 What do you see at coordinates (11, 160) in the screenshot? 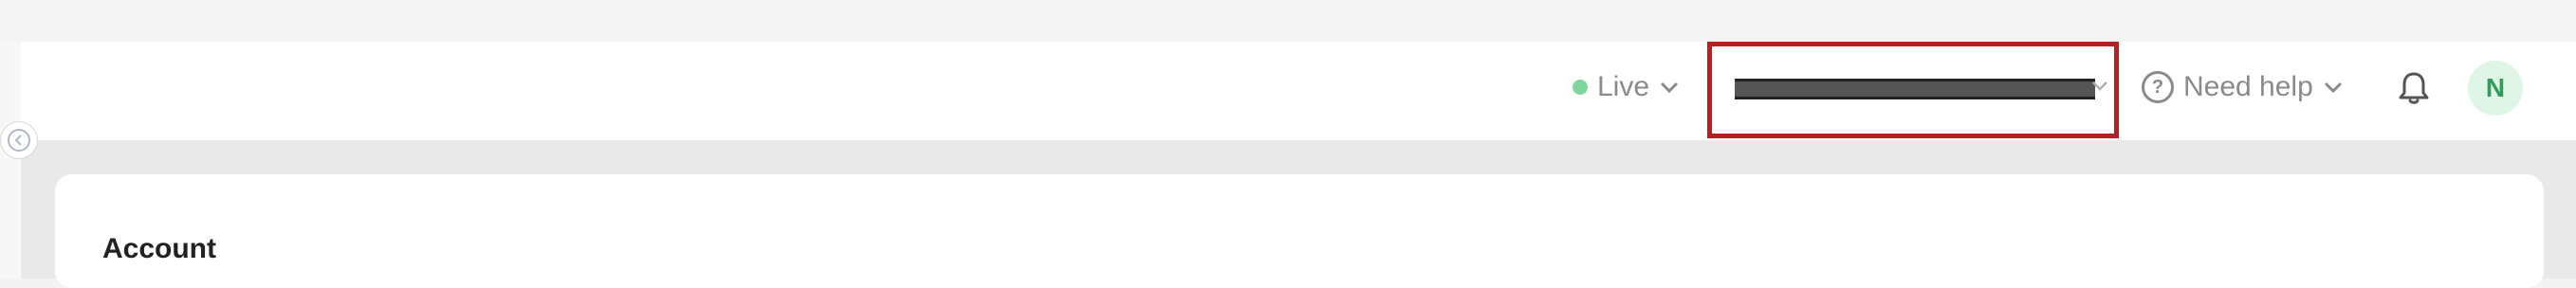
I see `sidebar-rail` at bounding box center [11, 160].